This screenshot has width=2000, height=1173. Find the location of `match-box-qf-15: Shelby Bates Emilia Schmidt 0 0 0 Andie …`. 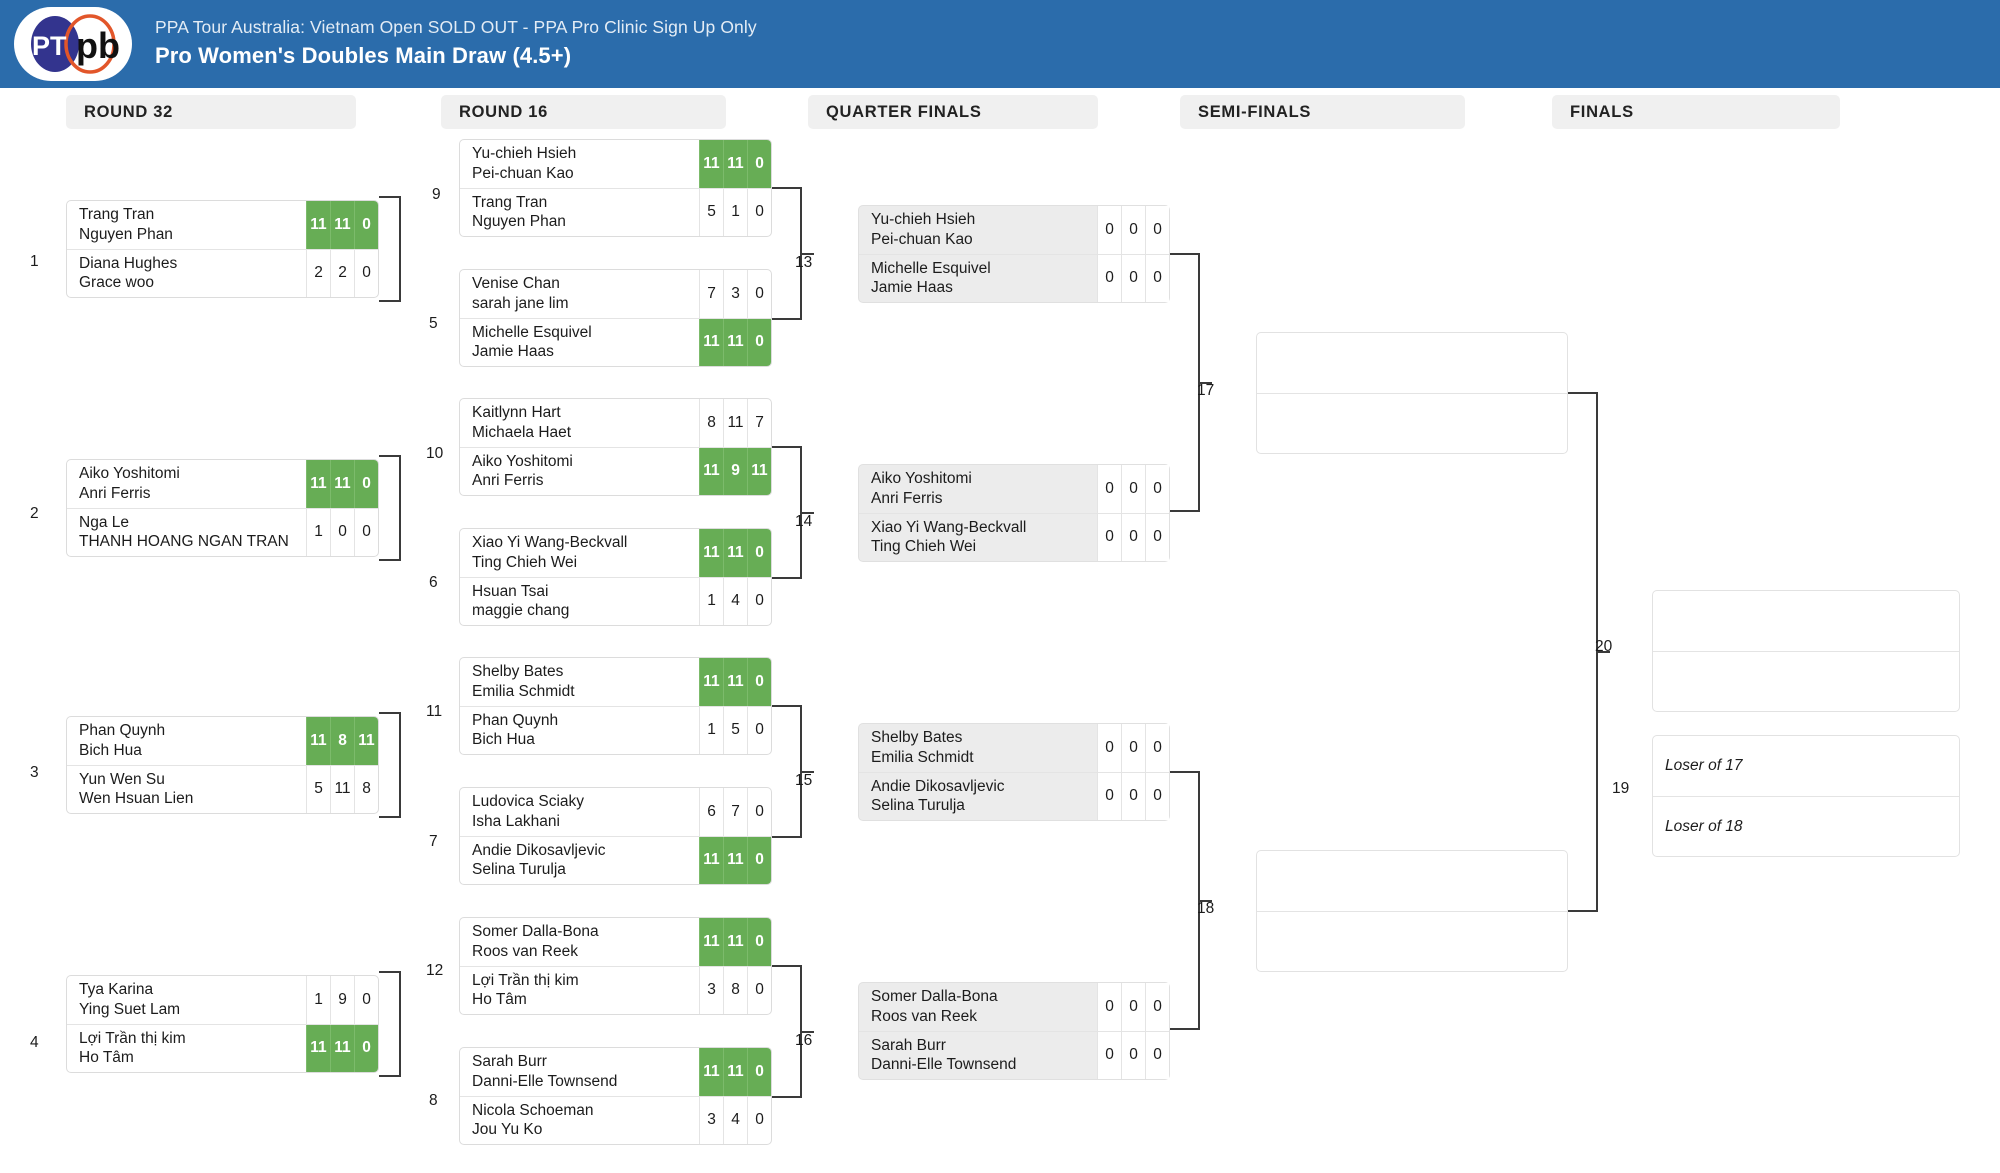

match-box-qf-15: Shelby Bates Emilia Schmidt 0 0 0 Andie … is located at coordinates (1014, 772).